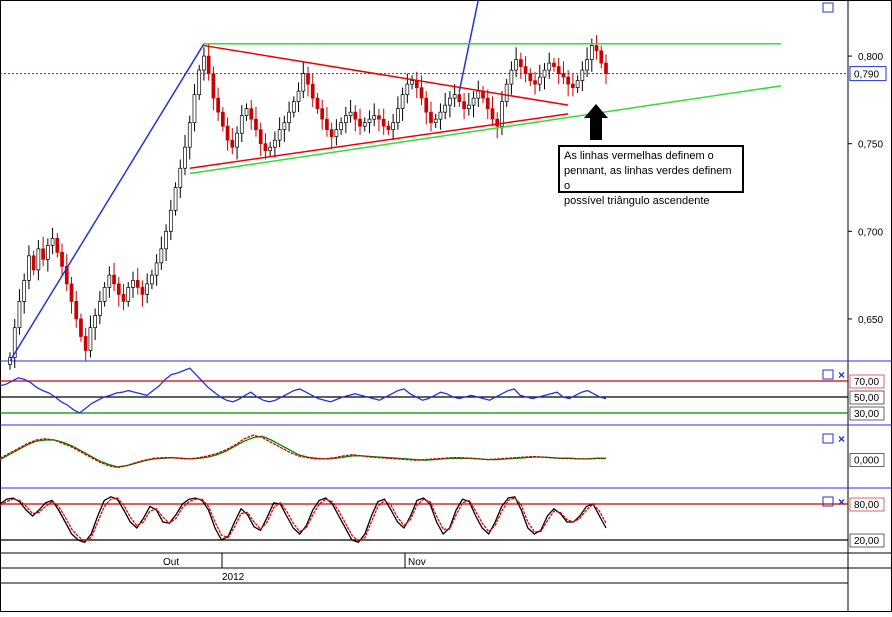 The width and height of the screenshot is (892, 617). I want to click on annotation-line-3: possível triângulo ascendente, so click(637, 201).